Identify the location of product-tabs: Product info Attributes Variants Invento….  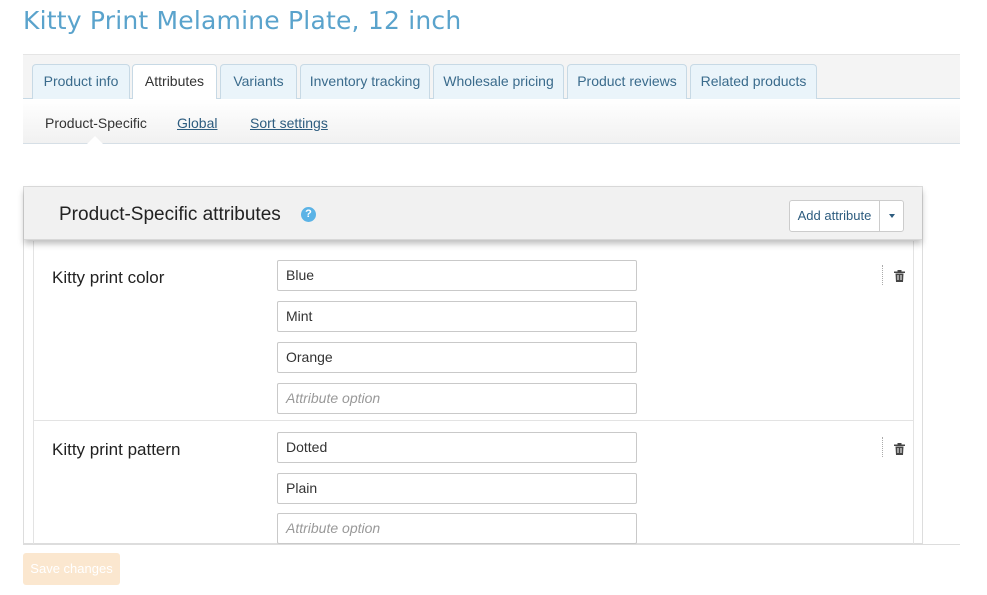
(491, 99).